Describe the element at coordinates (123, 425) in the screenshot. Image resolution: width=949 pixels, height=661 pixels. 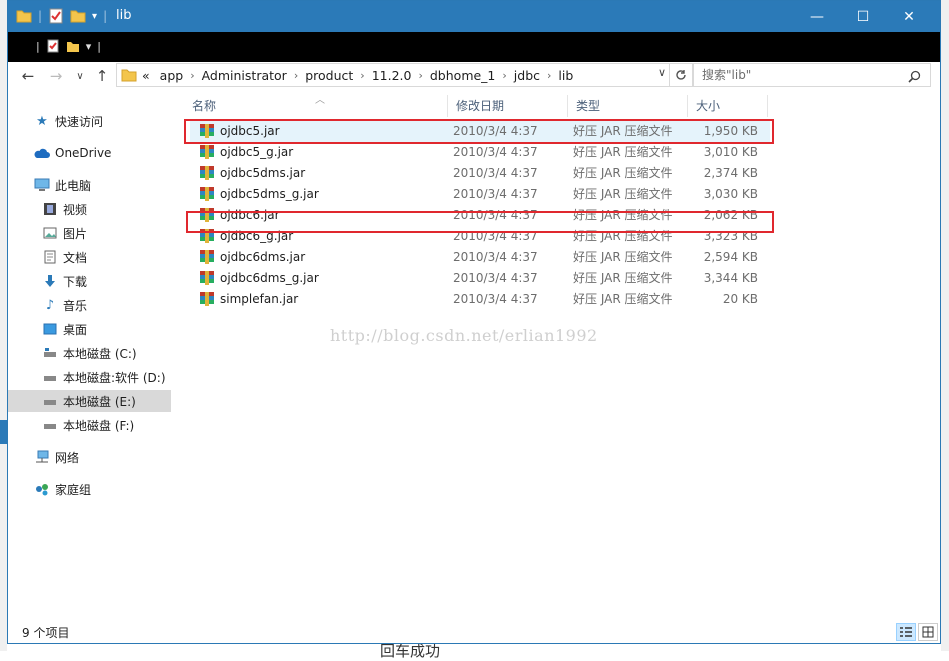
I see `sidebar-item-drive-f: 本地磁盘 (F:)` at that location.